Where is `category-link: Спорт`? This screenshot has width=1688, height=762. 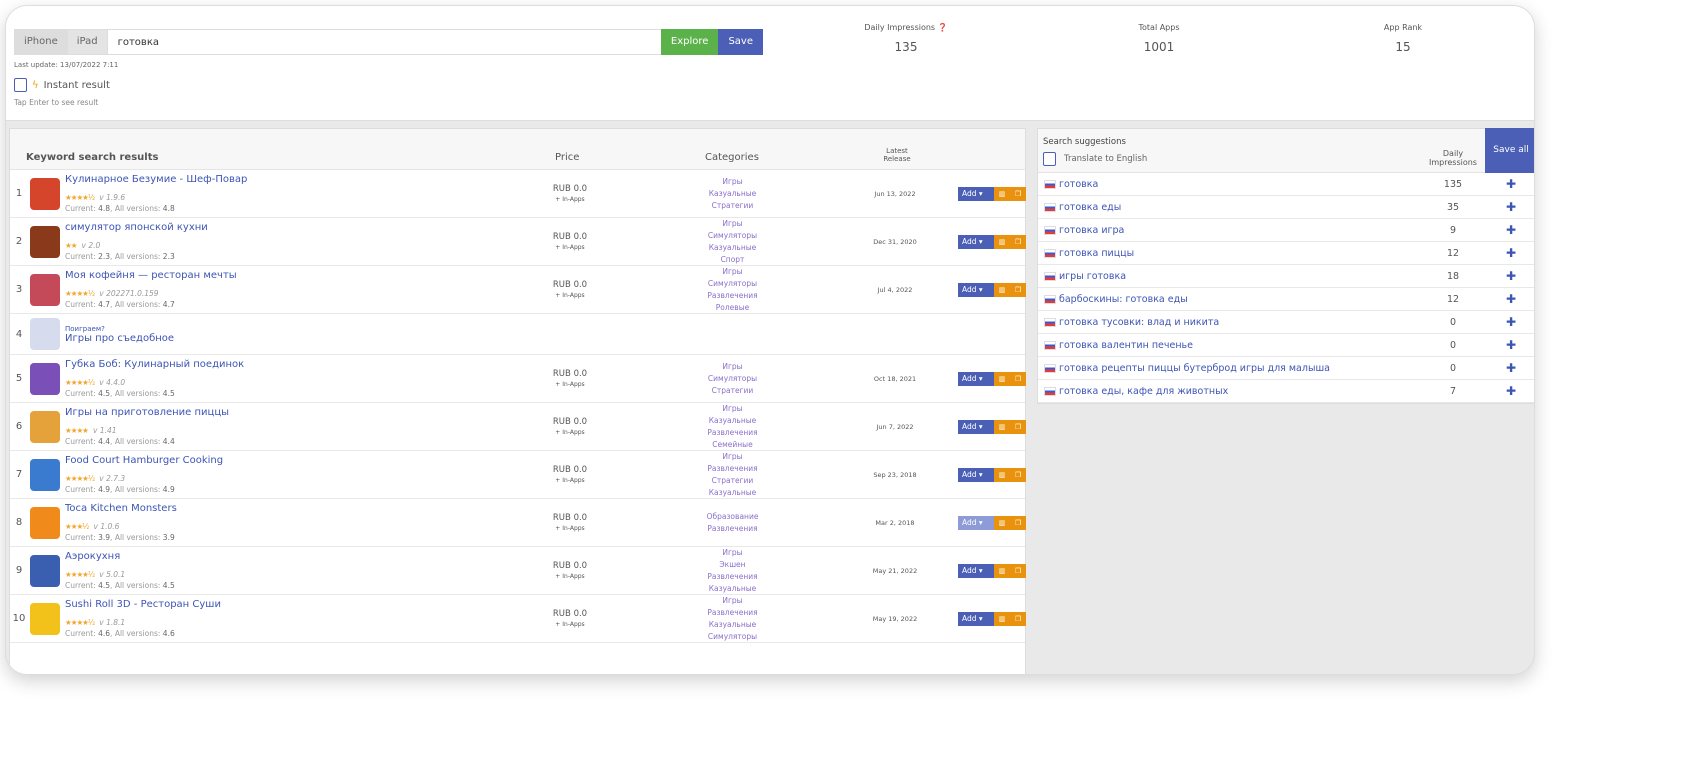 category-link: Спорт is located at coordinates (732, 260).